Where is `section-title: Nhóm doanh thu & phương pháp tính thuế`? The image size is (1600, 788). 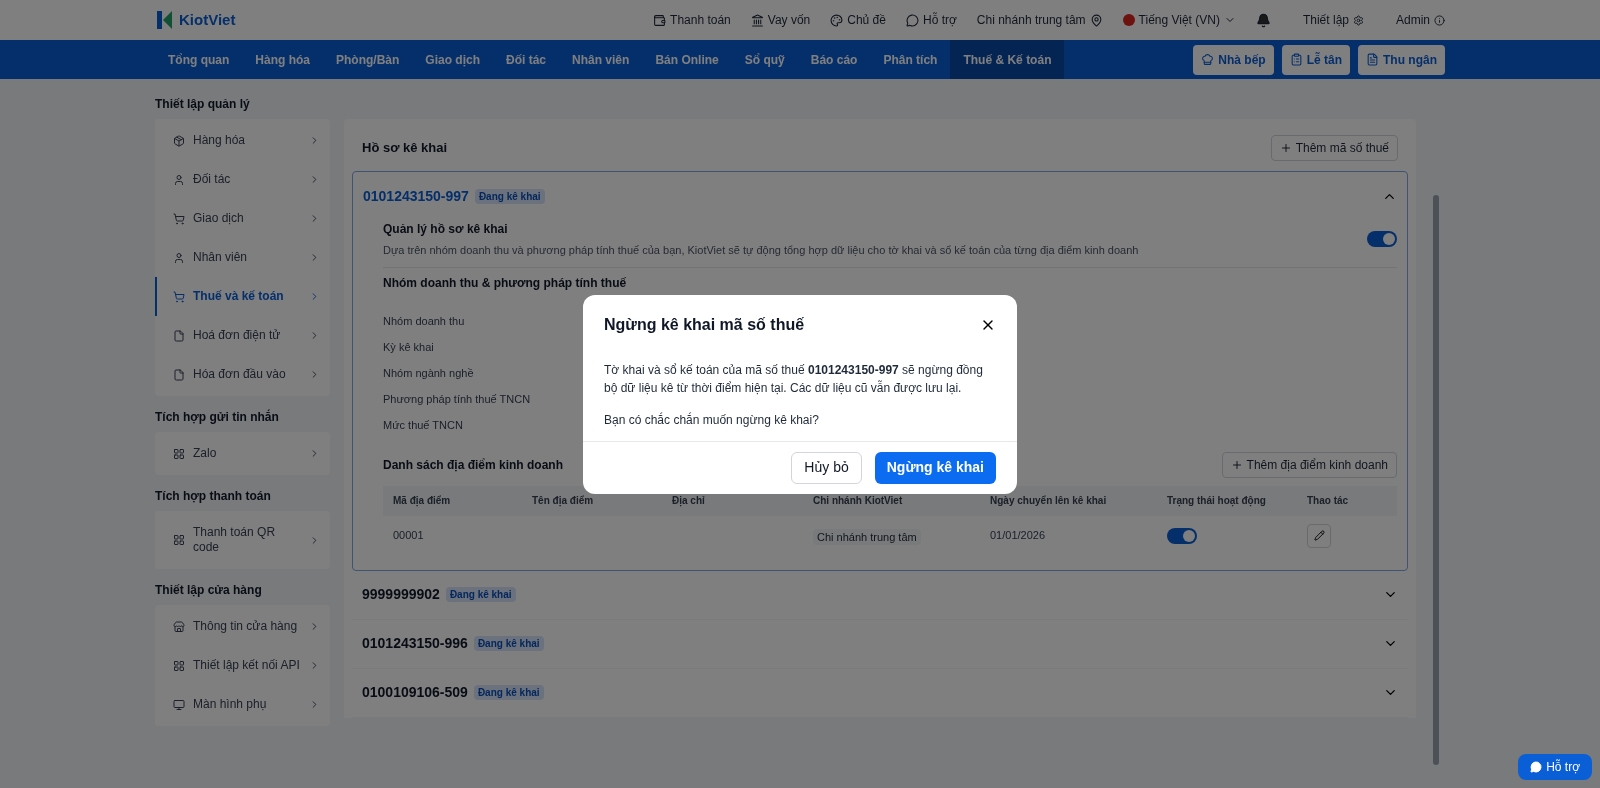 section-title: Nhóm doanh thu & phương pháp tính thuế is located at coordinates (505, 283).